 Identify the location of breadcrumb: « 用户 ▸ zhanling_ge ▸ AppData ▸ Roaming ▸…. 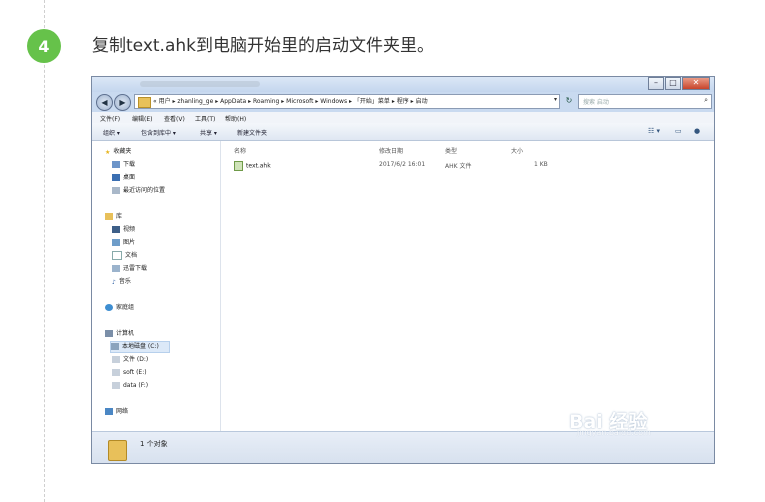
(290, 100).